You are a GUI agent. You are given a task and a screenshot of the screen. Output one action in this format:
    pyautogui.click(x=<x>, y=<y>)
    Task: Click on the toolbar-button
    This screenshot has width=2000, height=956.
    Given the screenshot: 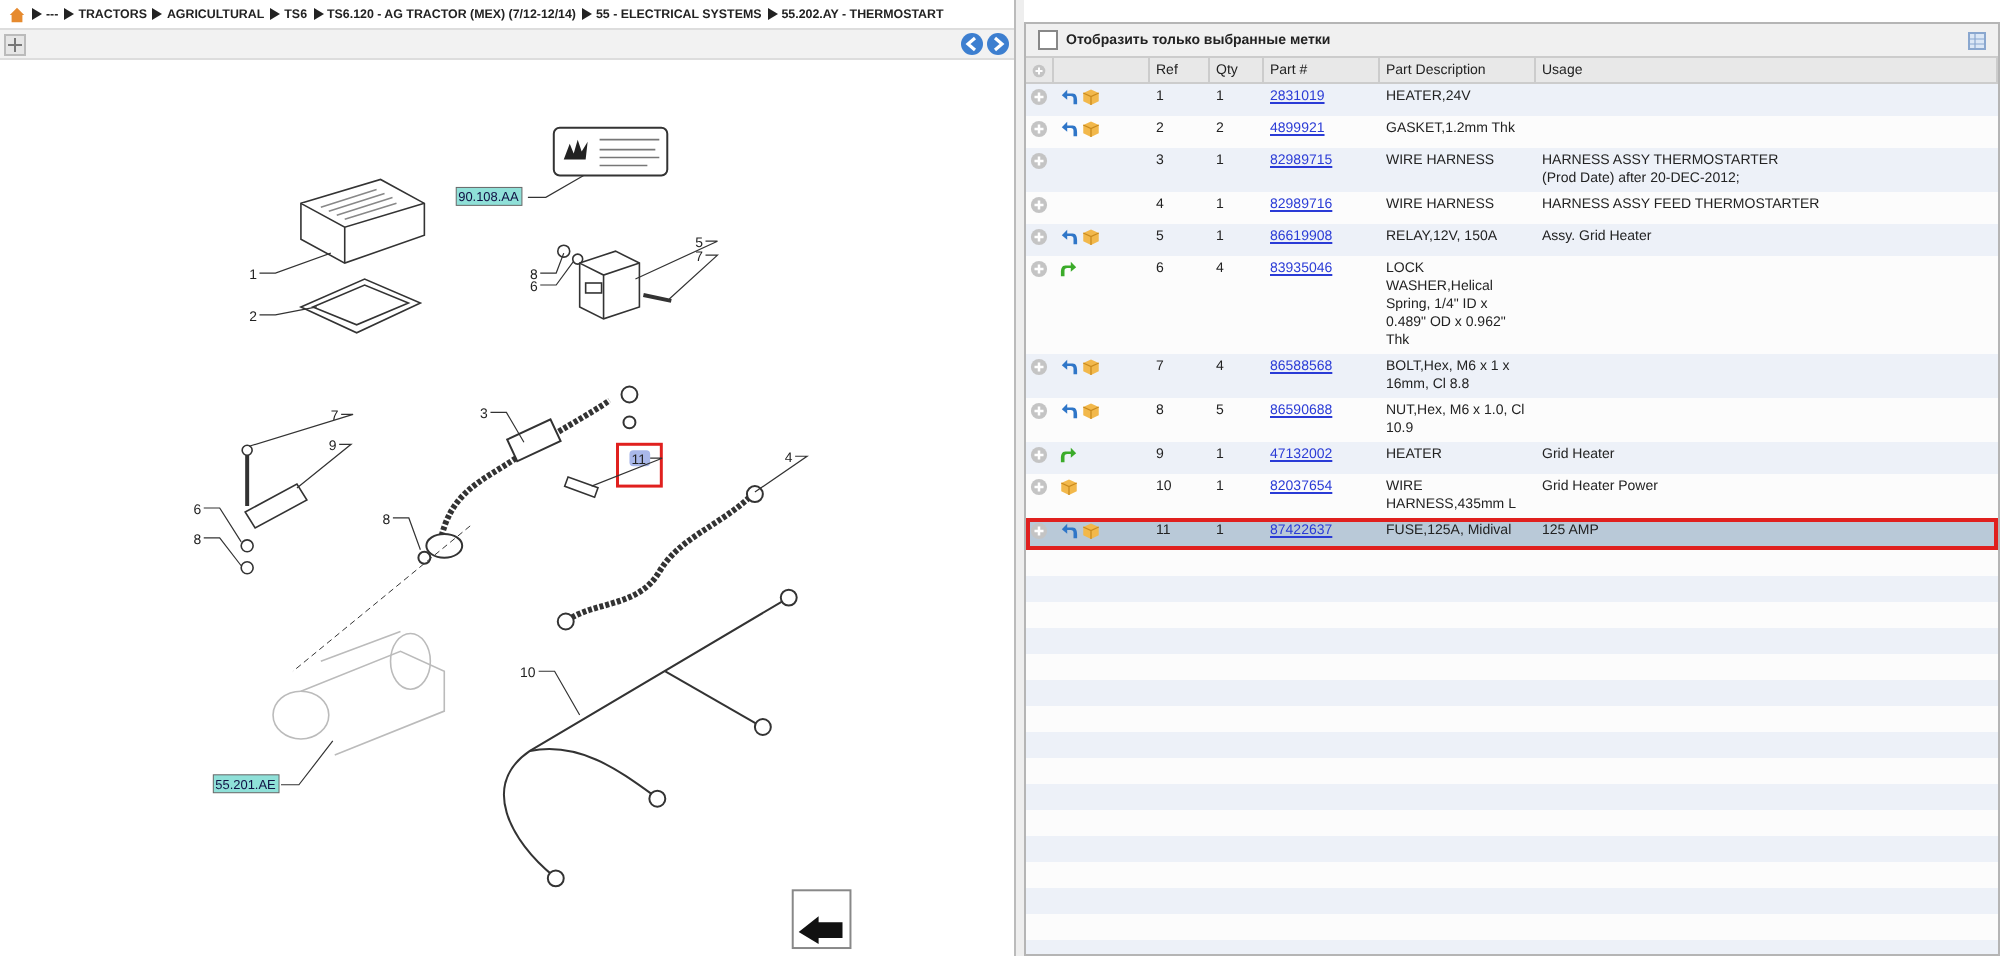 What is the action you would take?
    pyautogui.click(x=15, y=44)
    